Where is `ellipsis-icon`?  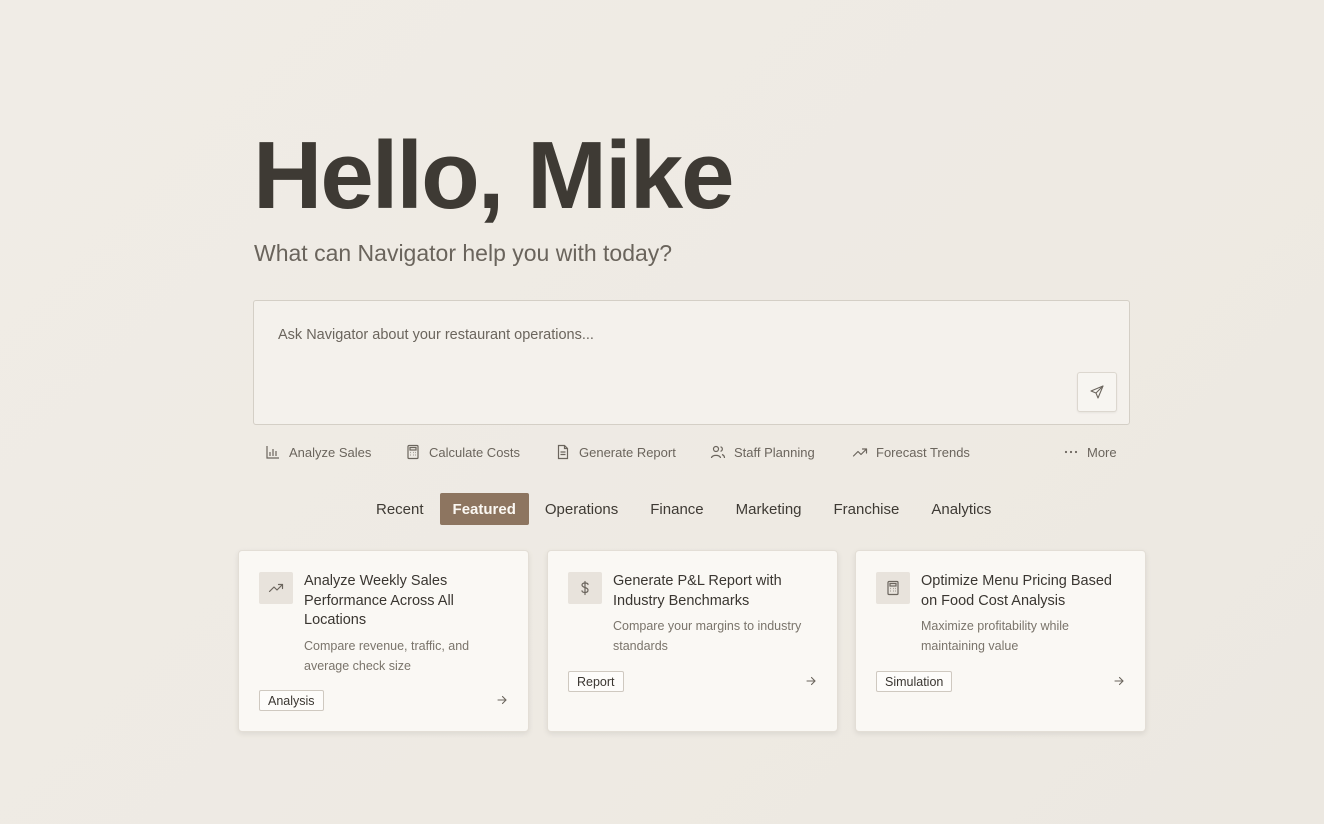 ellipsis-icon is located at coordinates (1071, 452).